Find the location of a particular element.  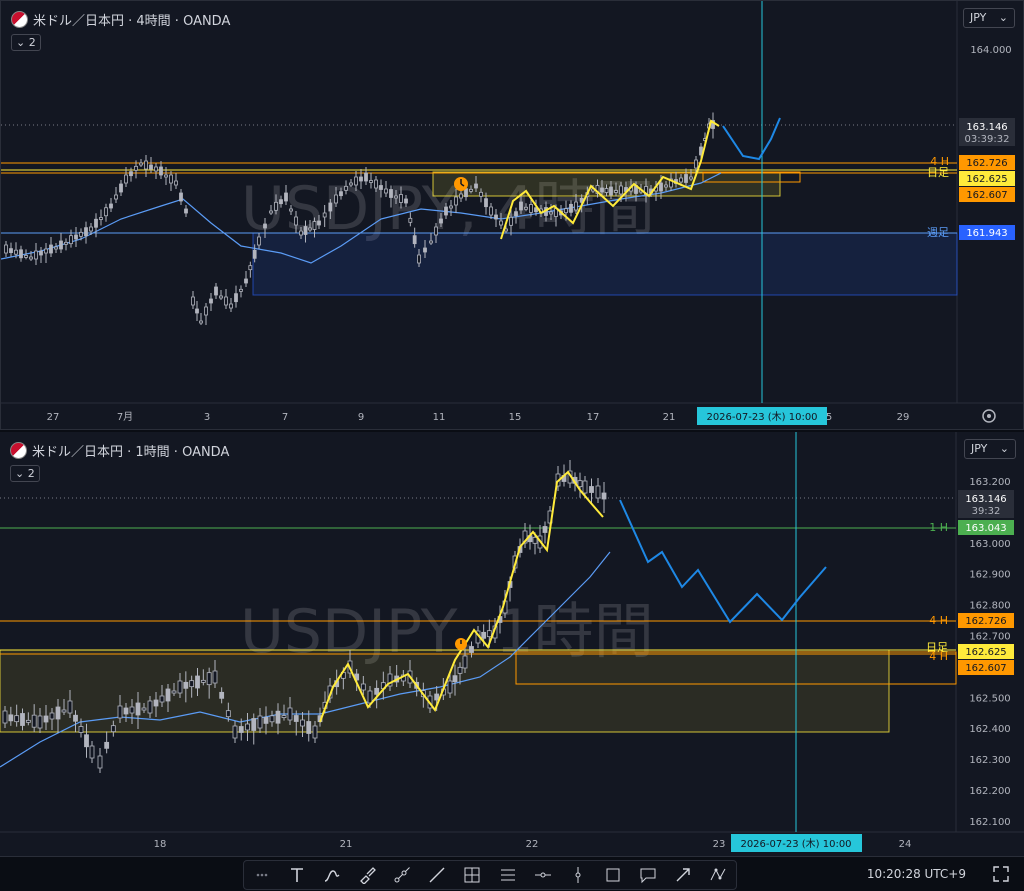

dots-icon is located at coordinates (262, 875).